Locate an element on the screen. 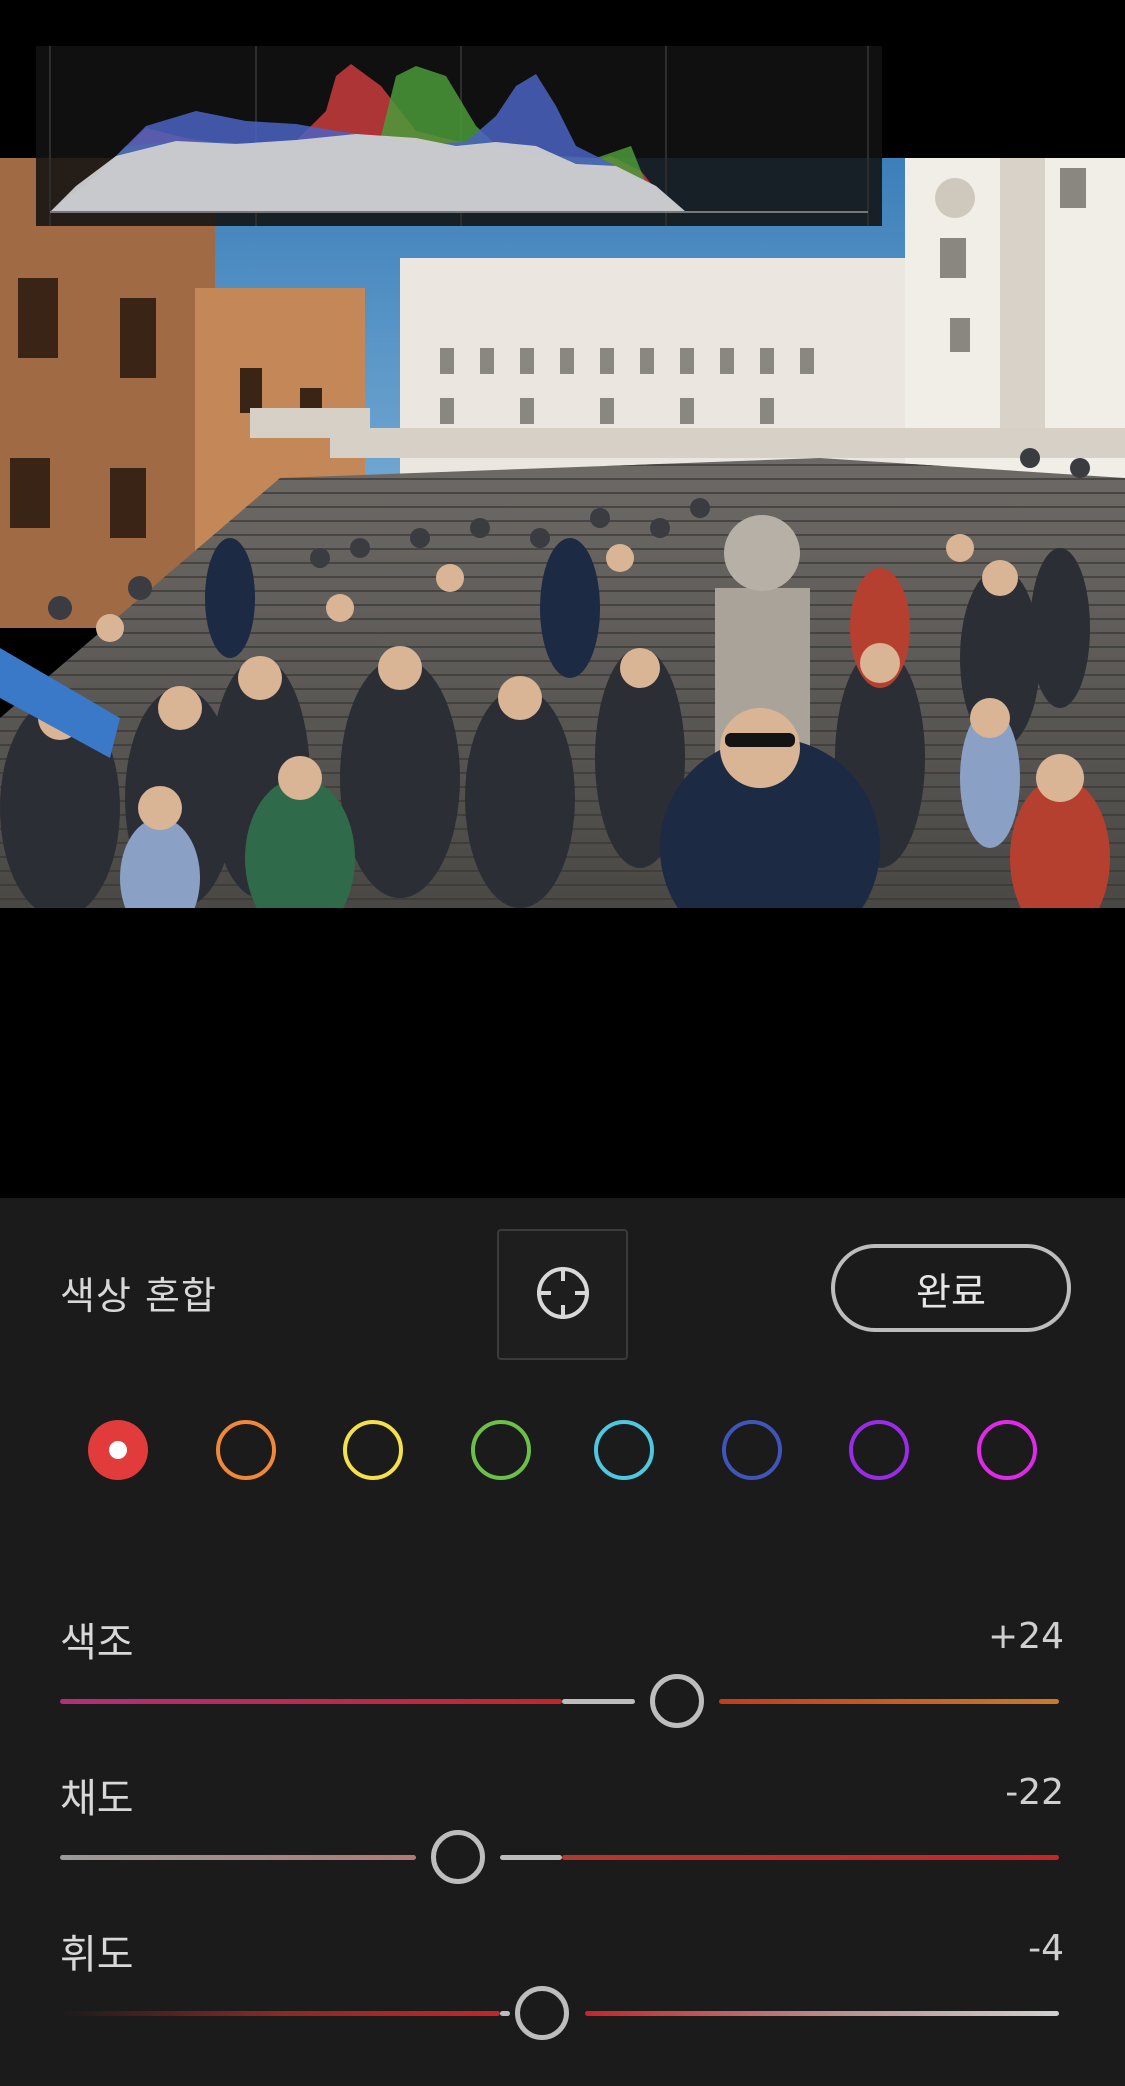  swatch-green is located at coordinates (501, 1450).